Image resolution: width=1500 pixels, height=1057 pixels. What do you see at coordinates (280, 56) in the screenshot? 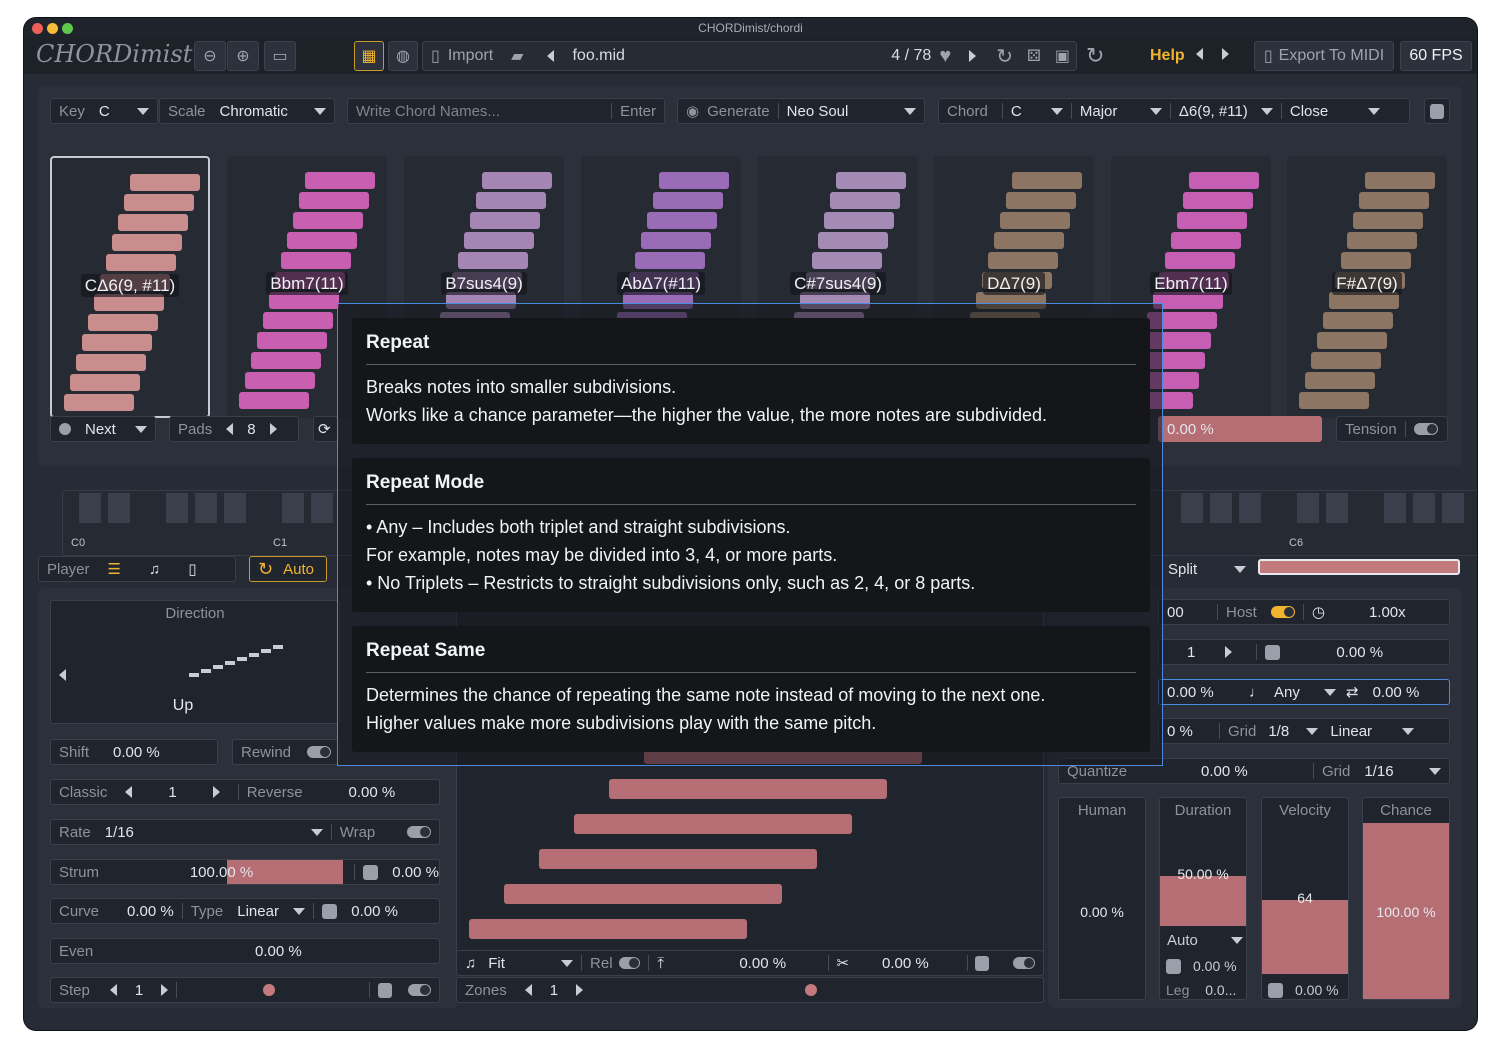
I see `display-button: ▭` at bounding box center [280, 56].